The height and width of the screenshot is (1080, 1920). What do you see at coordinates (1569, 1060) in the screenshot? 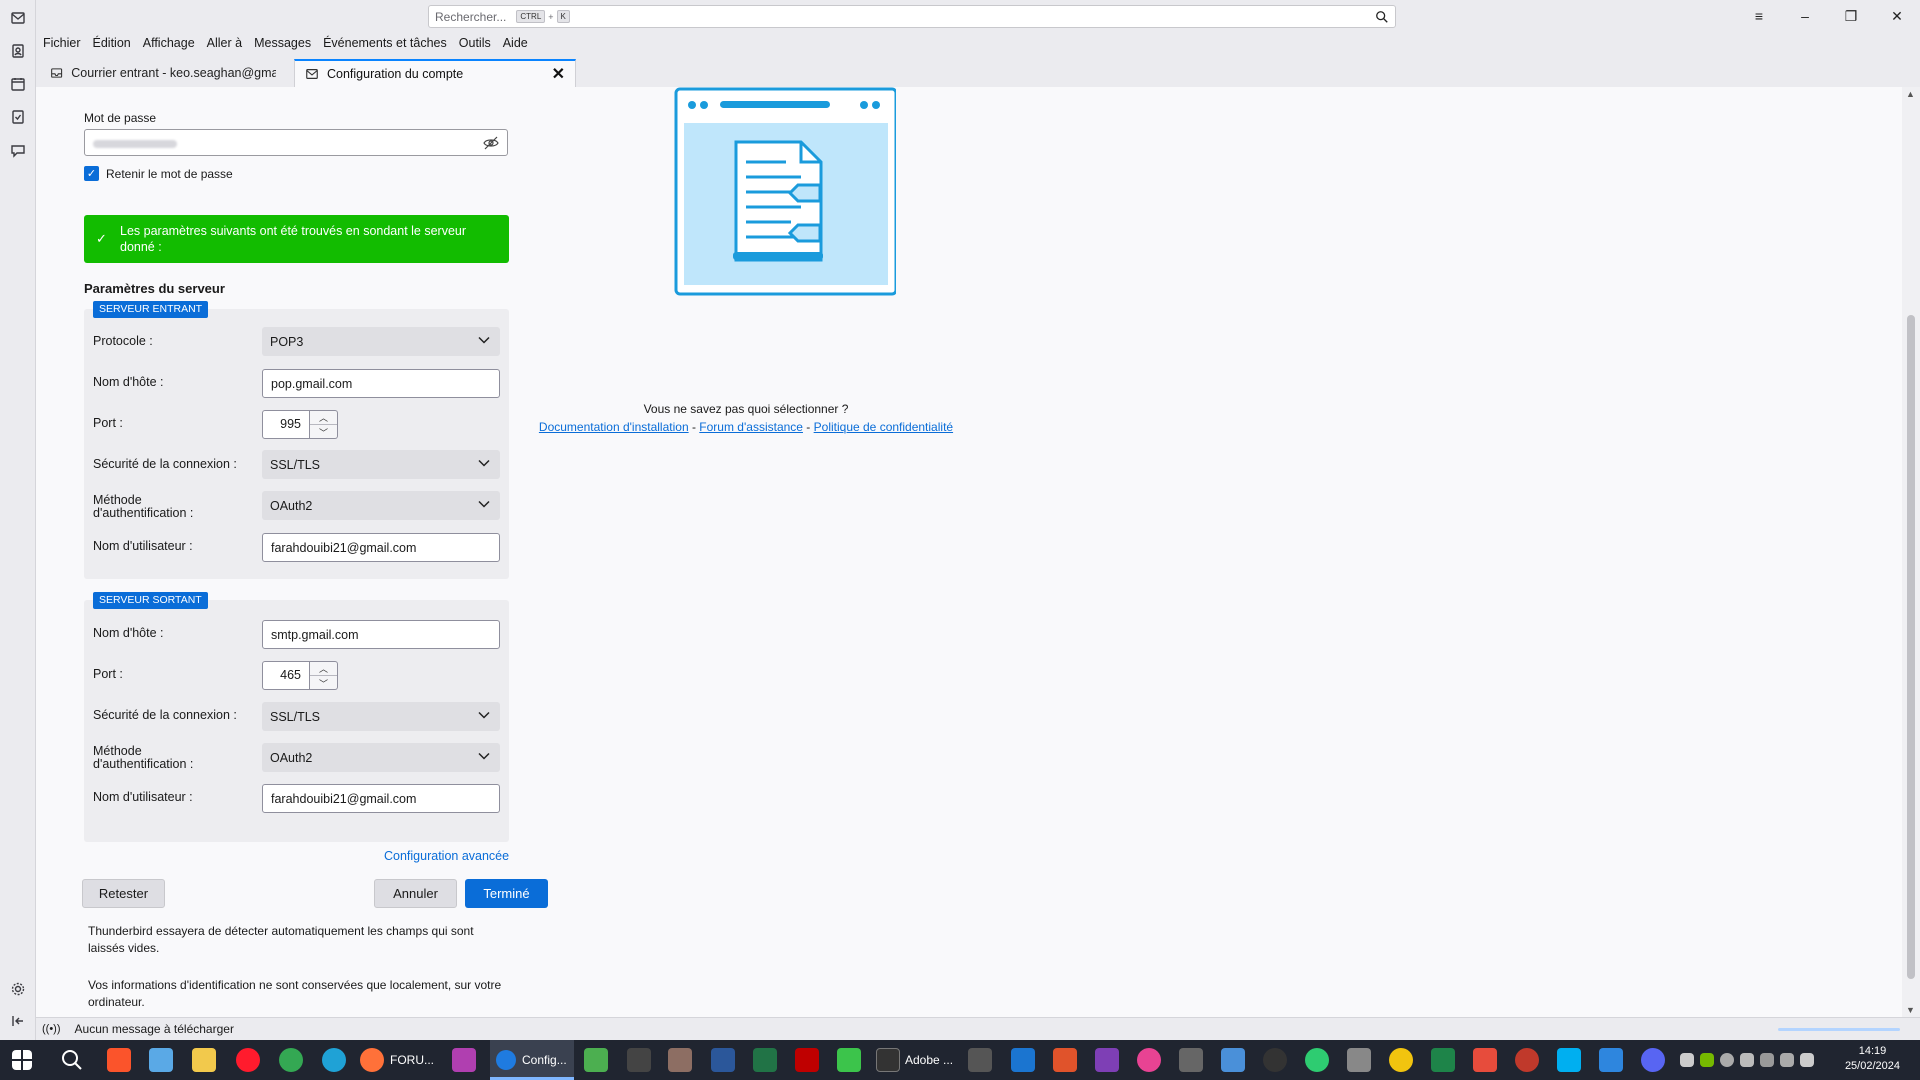
I see `skype-icon` at bounding box center [1569, 1060].